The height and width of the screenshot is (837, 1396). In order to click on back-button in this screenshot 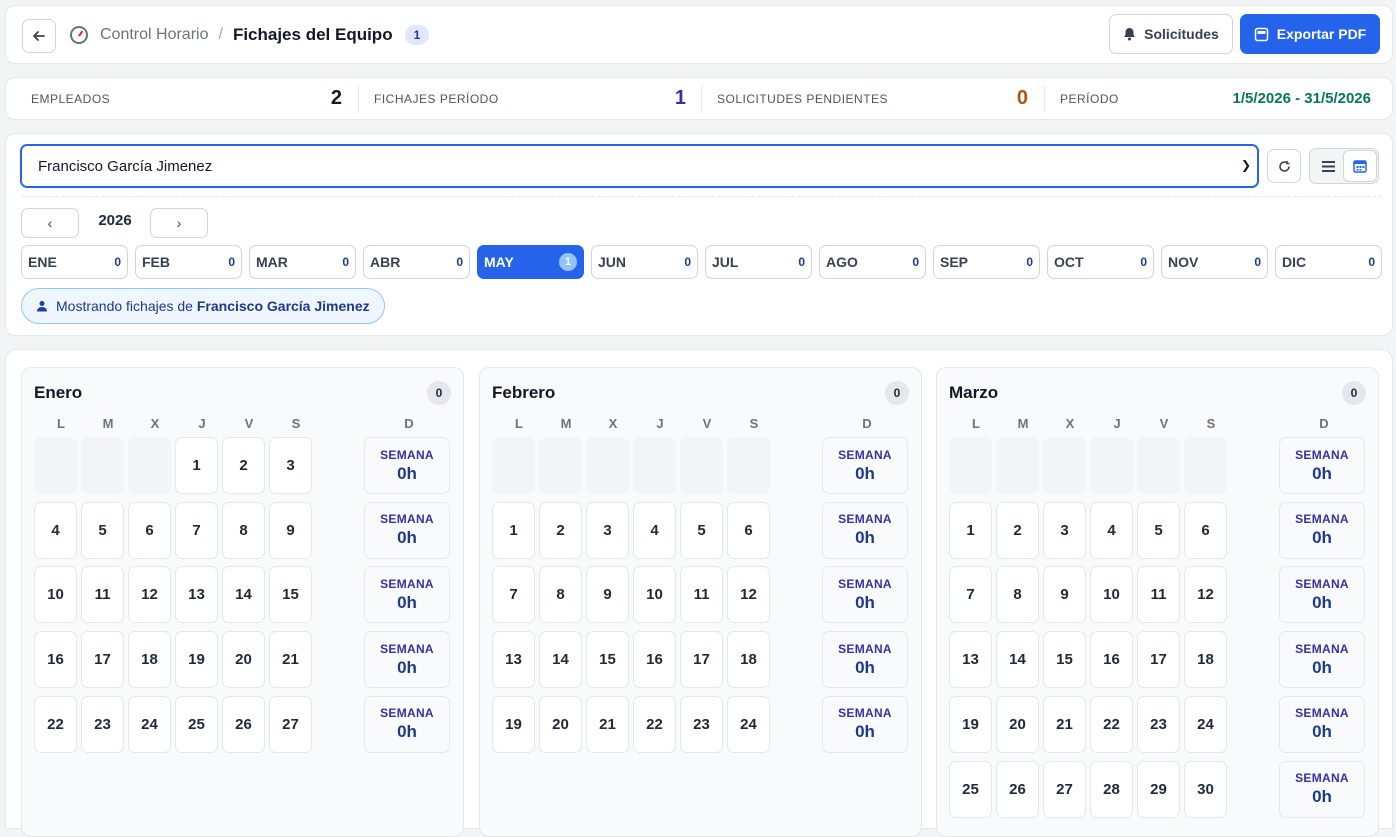, I will do `click(39, 36)`.